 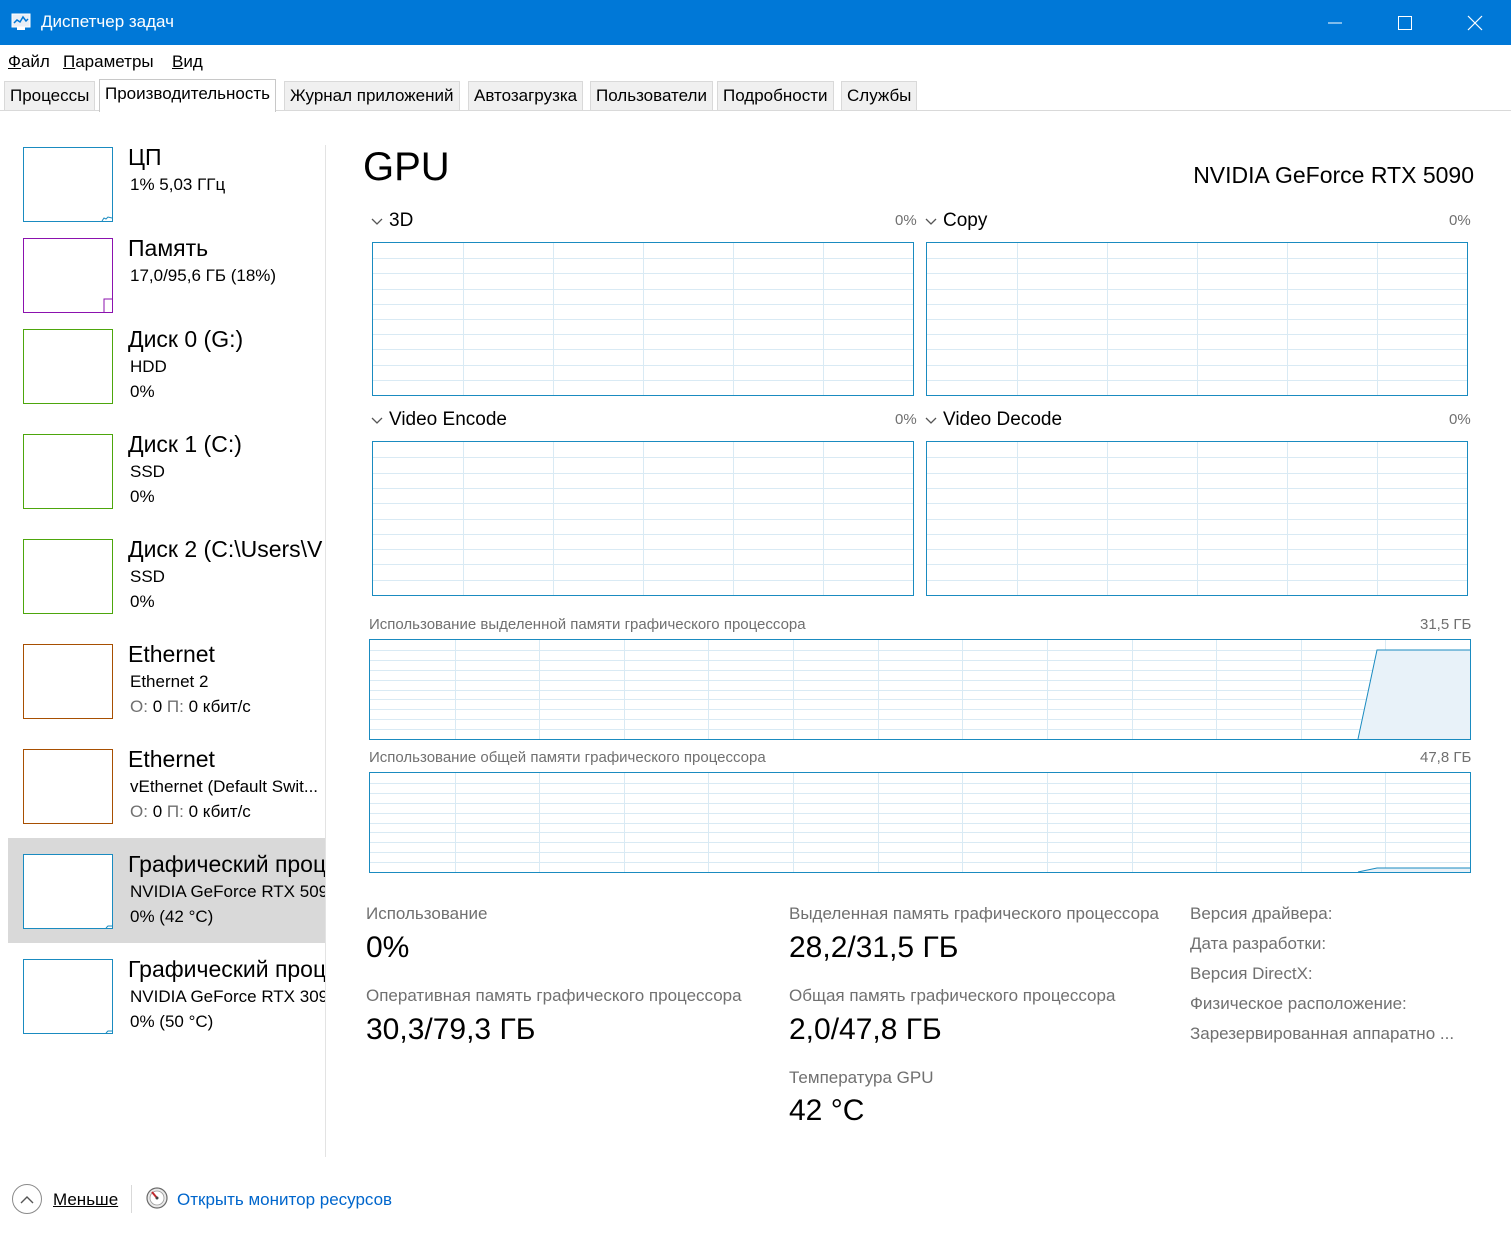 What do you see at coordinates (227, 864) in the screenshot?
I see `sidebar-gpu0-title: Графический проц` at bounding box center [227, 864].